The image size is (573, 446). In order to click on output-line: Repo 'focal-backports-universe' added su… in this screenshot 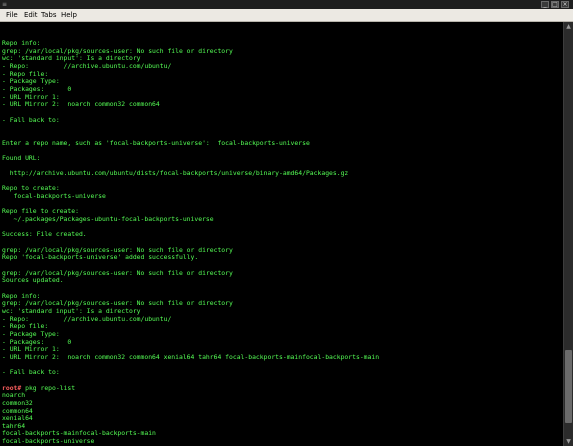, I will do `click(190, 258)`.